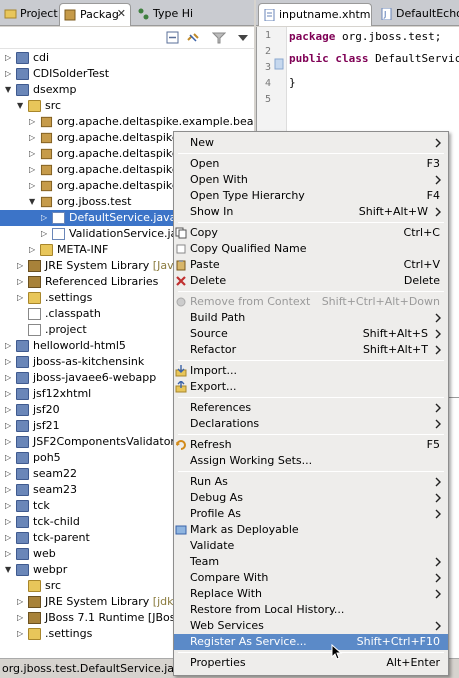  What do you see at coordinates (311, 530) in the screenshot?
I see `menu-item-mark-as-deployable: Mark as Deployable` at bounding box center [311, 530].